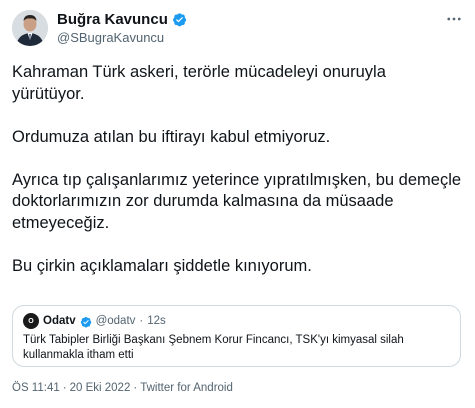 This screenshot has width=475, height=408. What do you see at coordinates (156, 321) in the screenshot?
I see `quoted-timestamp: 12s` at bounding box center [156, 321].